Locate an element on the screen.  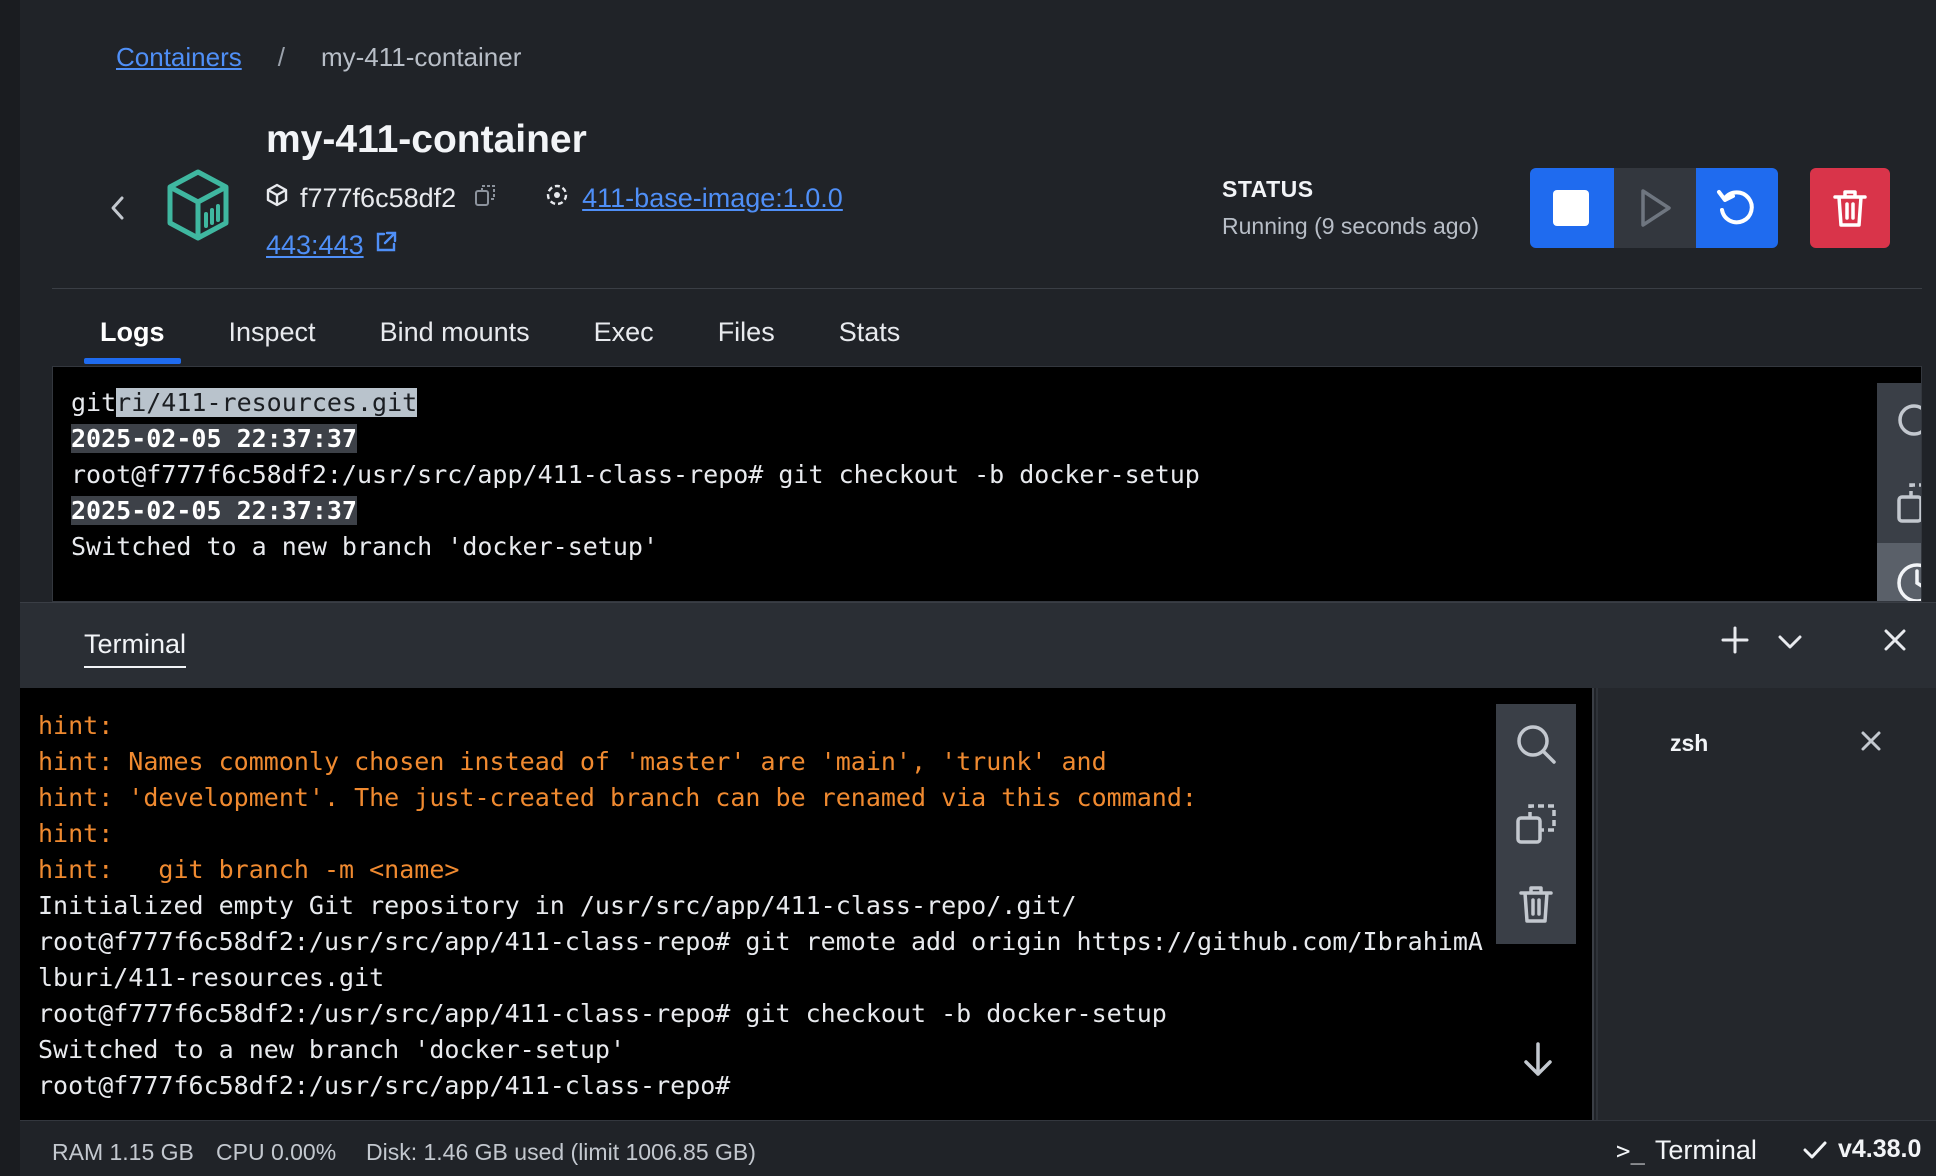
logs-search-button is located at coordinates (1899, 423).